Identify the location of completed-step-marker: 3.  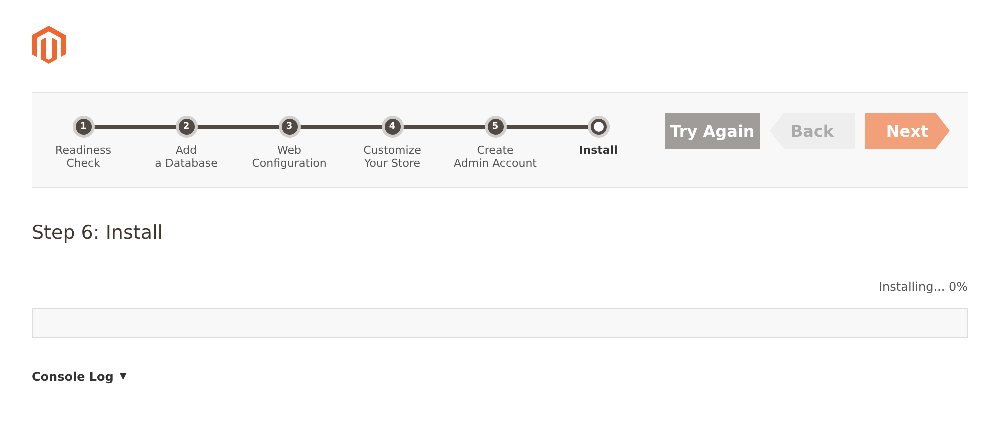
(290, 127).